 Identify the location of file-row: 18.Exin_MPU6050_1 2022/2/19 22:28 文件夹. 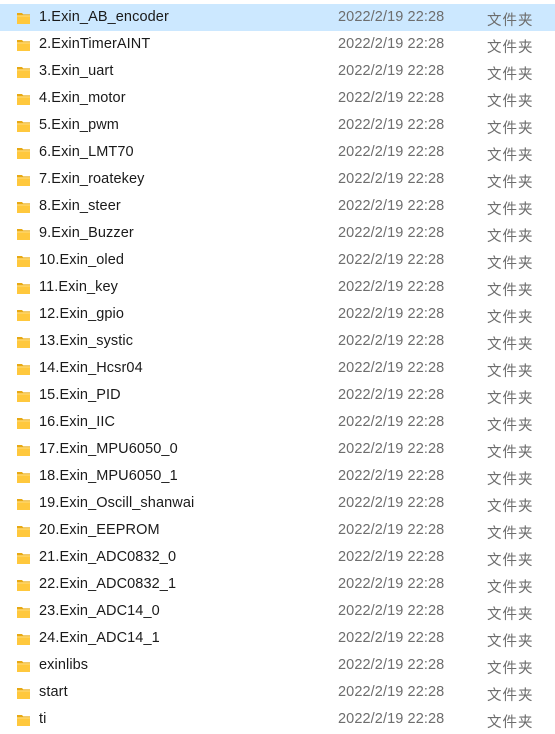
(277, 476).